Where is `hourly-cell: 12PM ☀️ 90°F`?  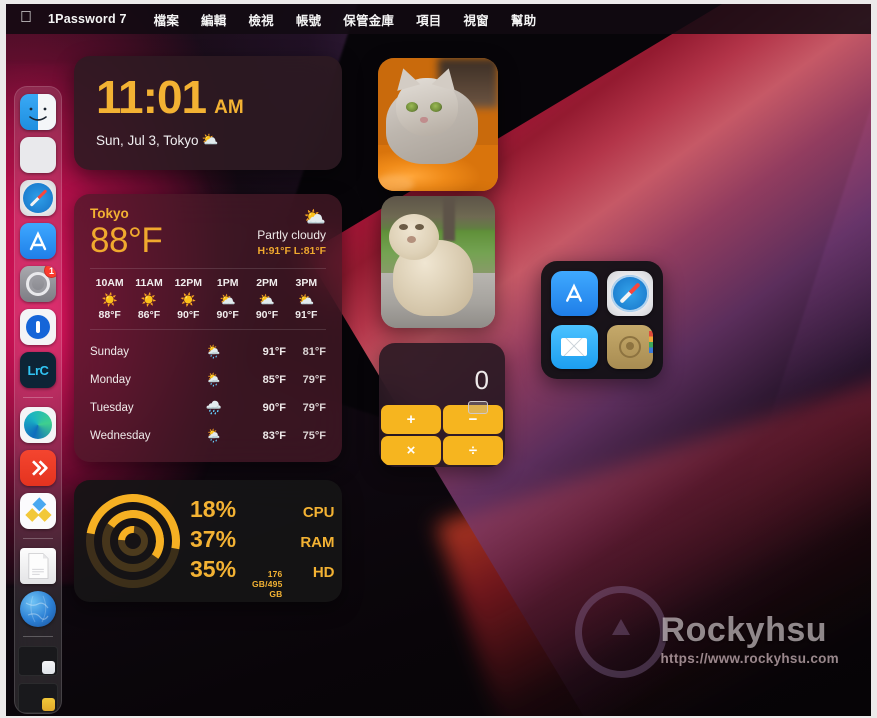
hourly-cell: 12PM ☀️ 90°F is located at coordinates (188, 299).